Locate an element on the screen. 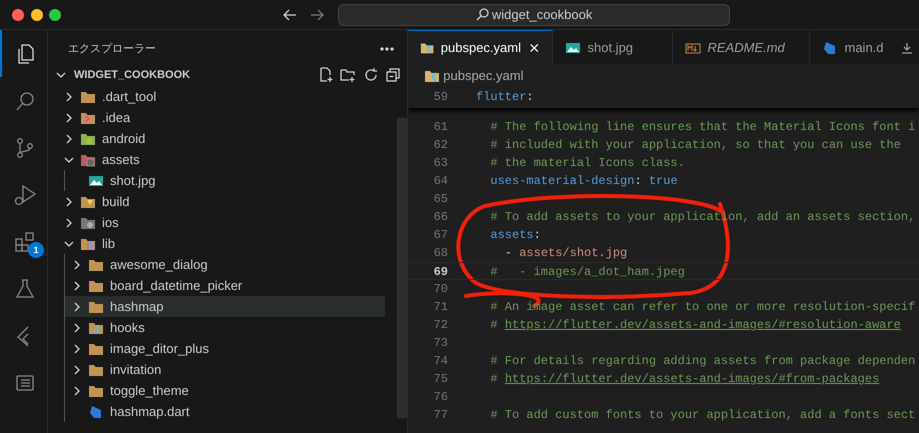  tree-item: image_ditor_plus is located at coordinates (225, 348).